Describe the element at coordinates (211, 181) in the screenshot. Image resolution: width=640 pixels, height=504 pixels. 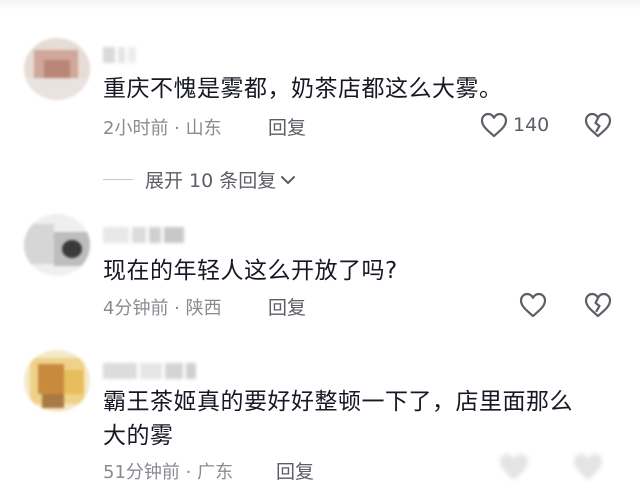
I see `expand-replies-label: 展开 10 条回复` at that location.